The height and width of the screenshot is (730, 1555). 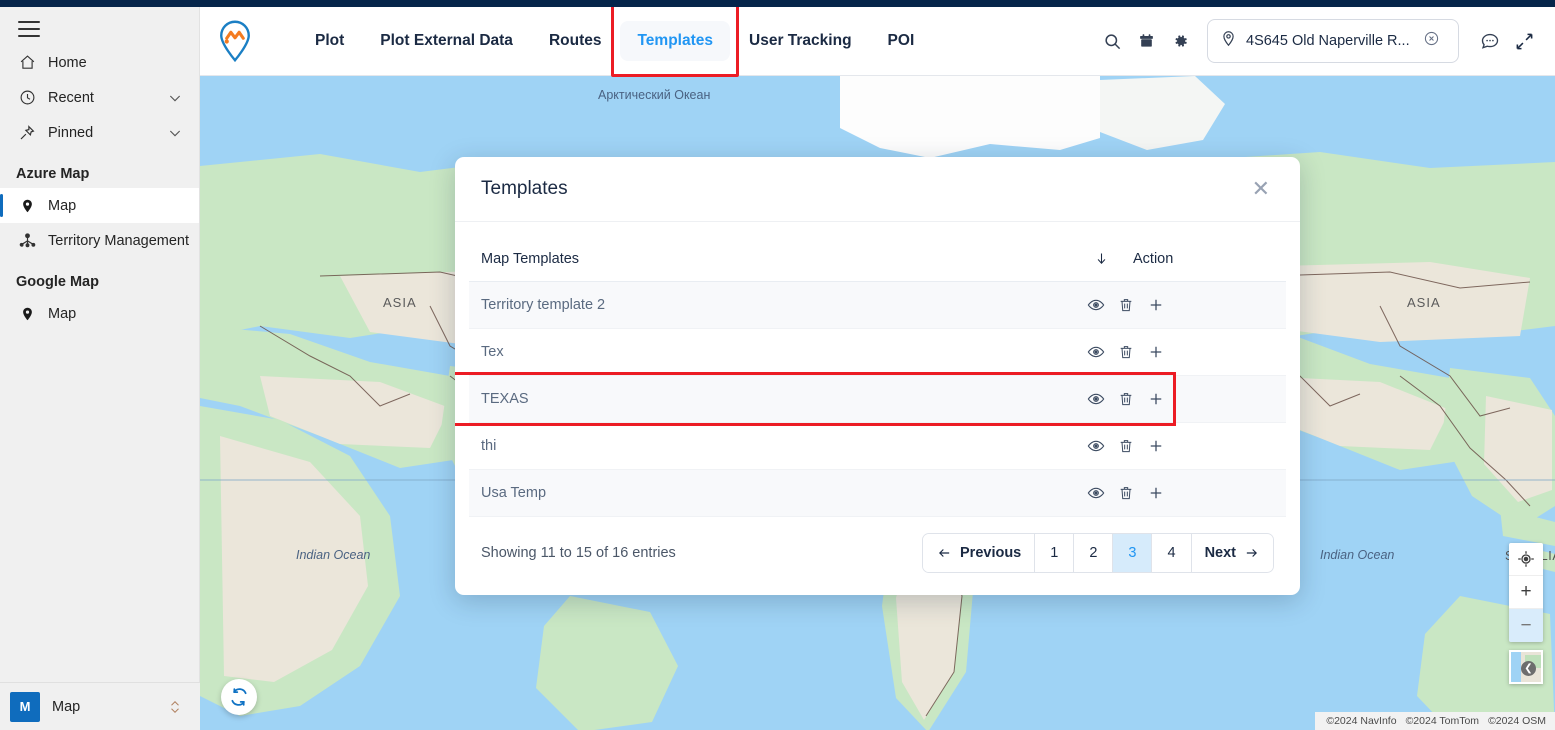 What do you see at coordinates (99, 313) in the screenshot?
I see `sidebar-item-google-map: Map` at bounding box center [99, 313].